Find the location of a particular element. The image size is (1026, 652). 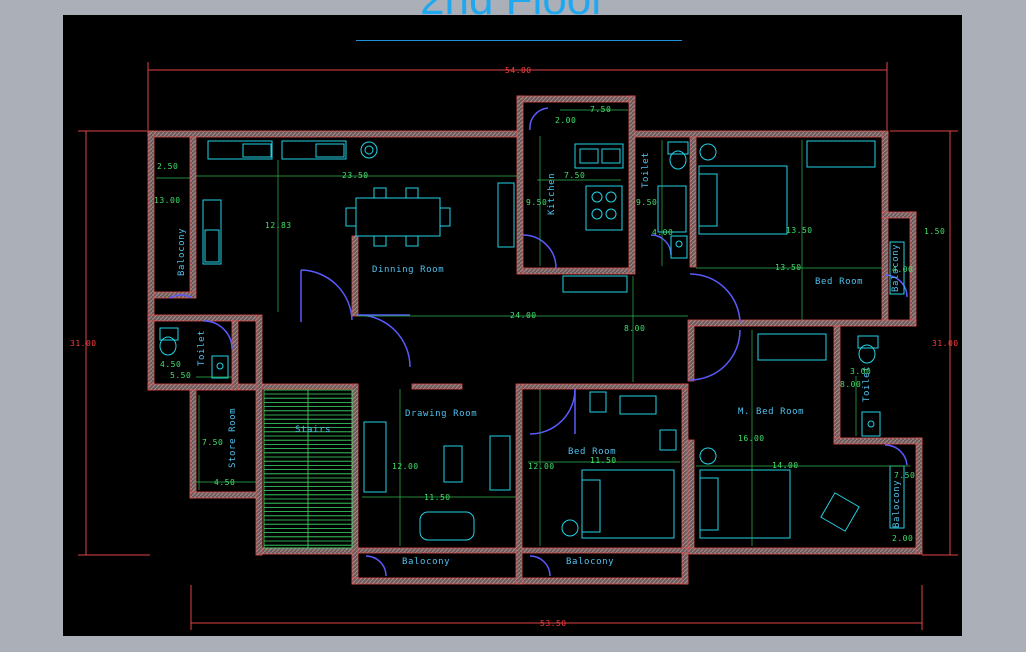

label-dinning-room: Dinning Room is located at coordinates (408, 270).